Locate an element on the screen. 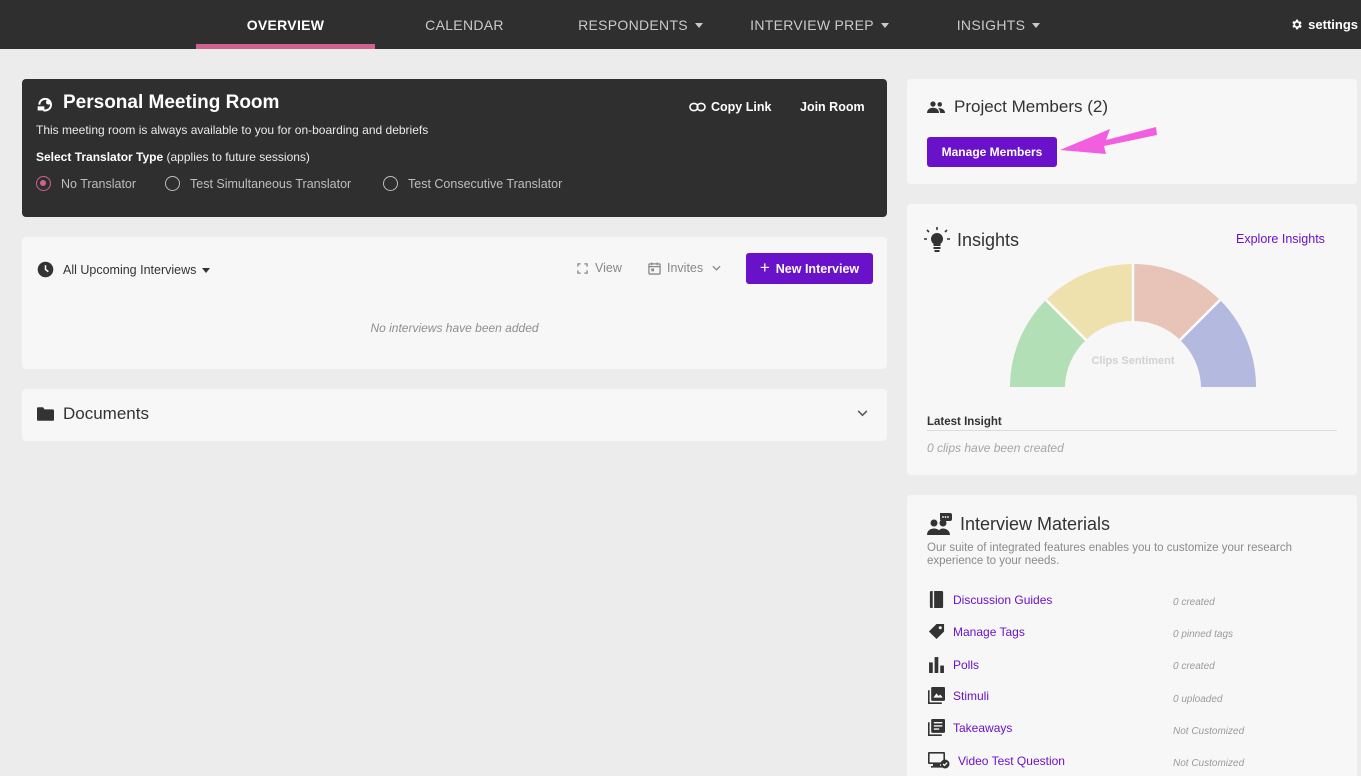  tab-insights-label: INSIGHTS is located at coordinates (991, 24).